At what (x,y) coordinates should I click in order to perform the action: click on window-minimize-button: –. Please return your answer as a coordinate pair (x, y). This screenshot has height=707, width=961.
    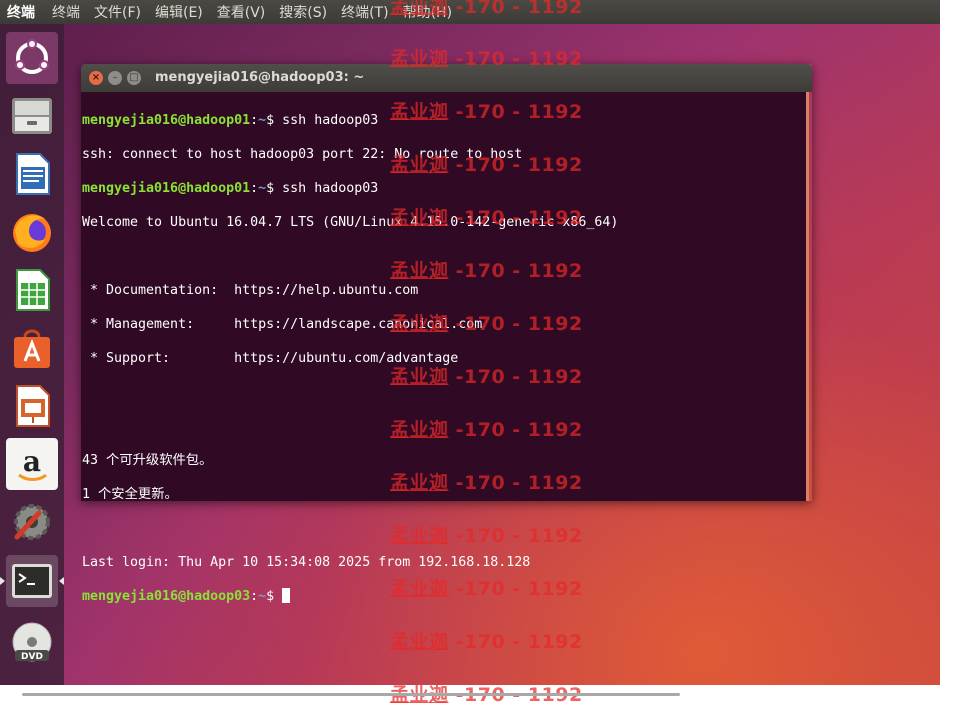
    Looking at the image, I should click on (115, 78).